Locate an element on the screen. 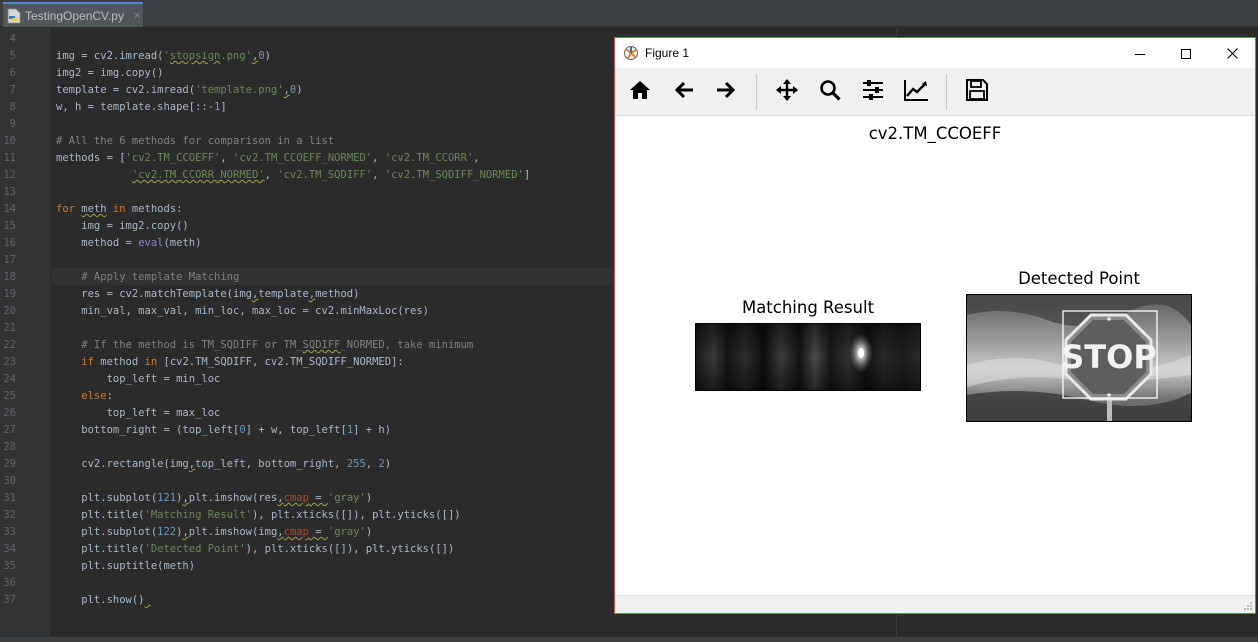 This screenshot has height=642, width=1258. line-number: 25 is located at coordinates (9, 396).